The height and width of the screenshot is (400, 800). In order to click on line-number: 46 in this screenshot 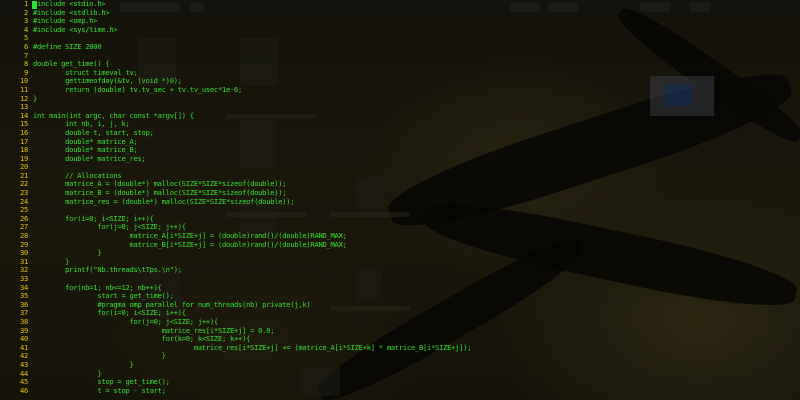, I will do `click(23, 390)`.